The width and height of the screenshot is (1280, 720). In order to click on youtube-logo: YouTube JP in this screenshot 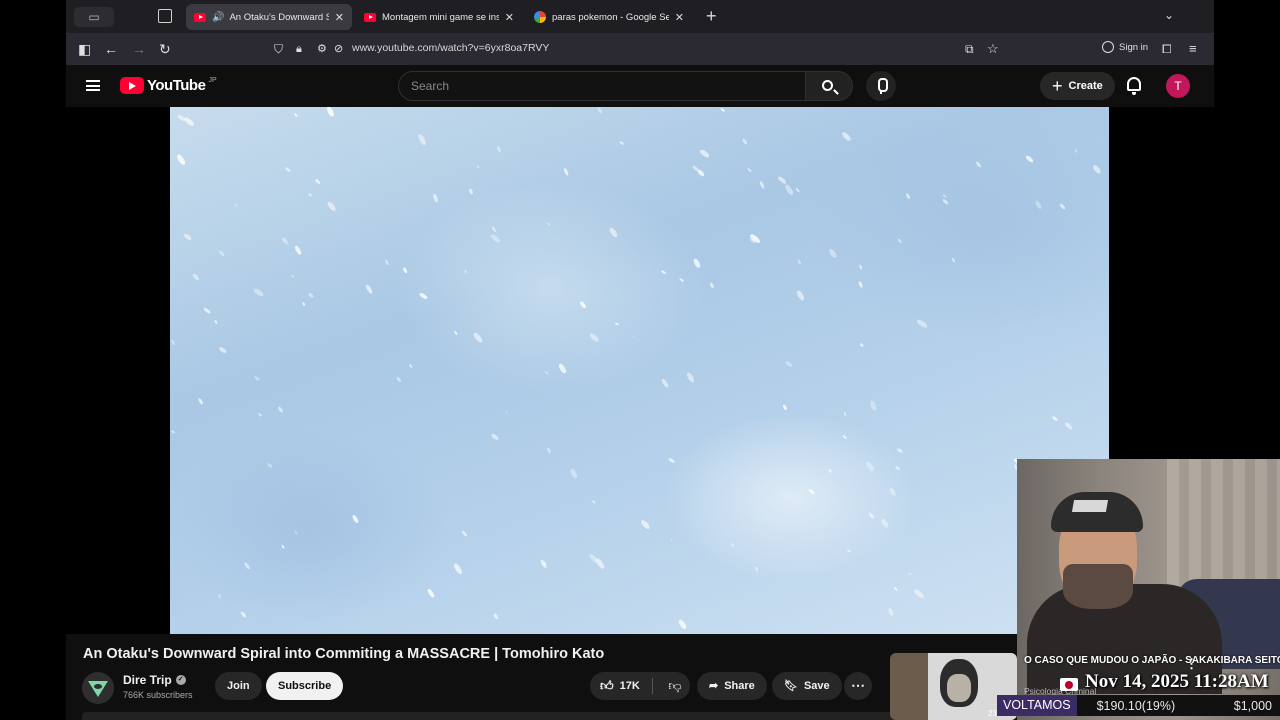, I will do `click(168, 85)`.